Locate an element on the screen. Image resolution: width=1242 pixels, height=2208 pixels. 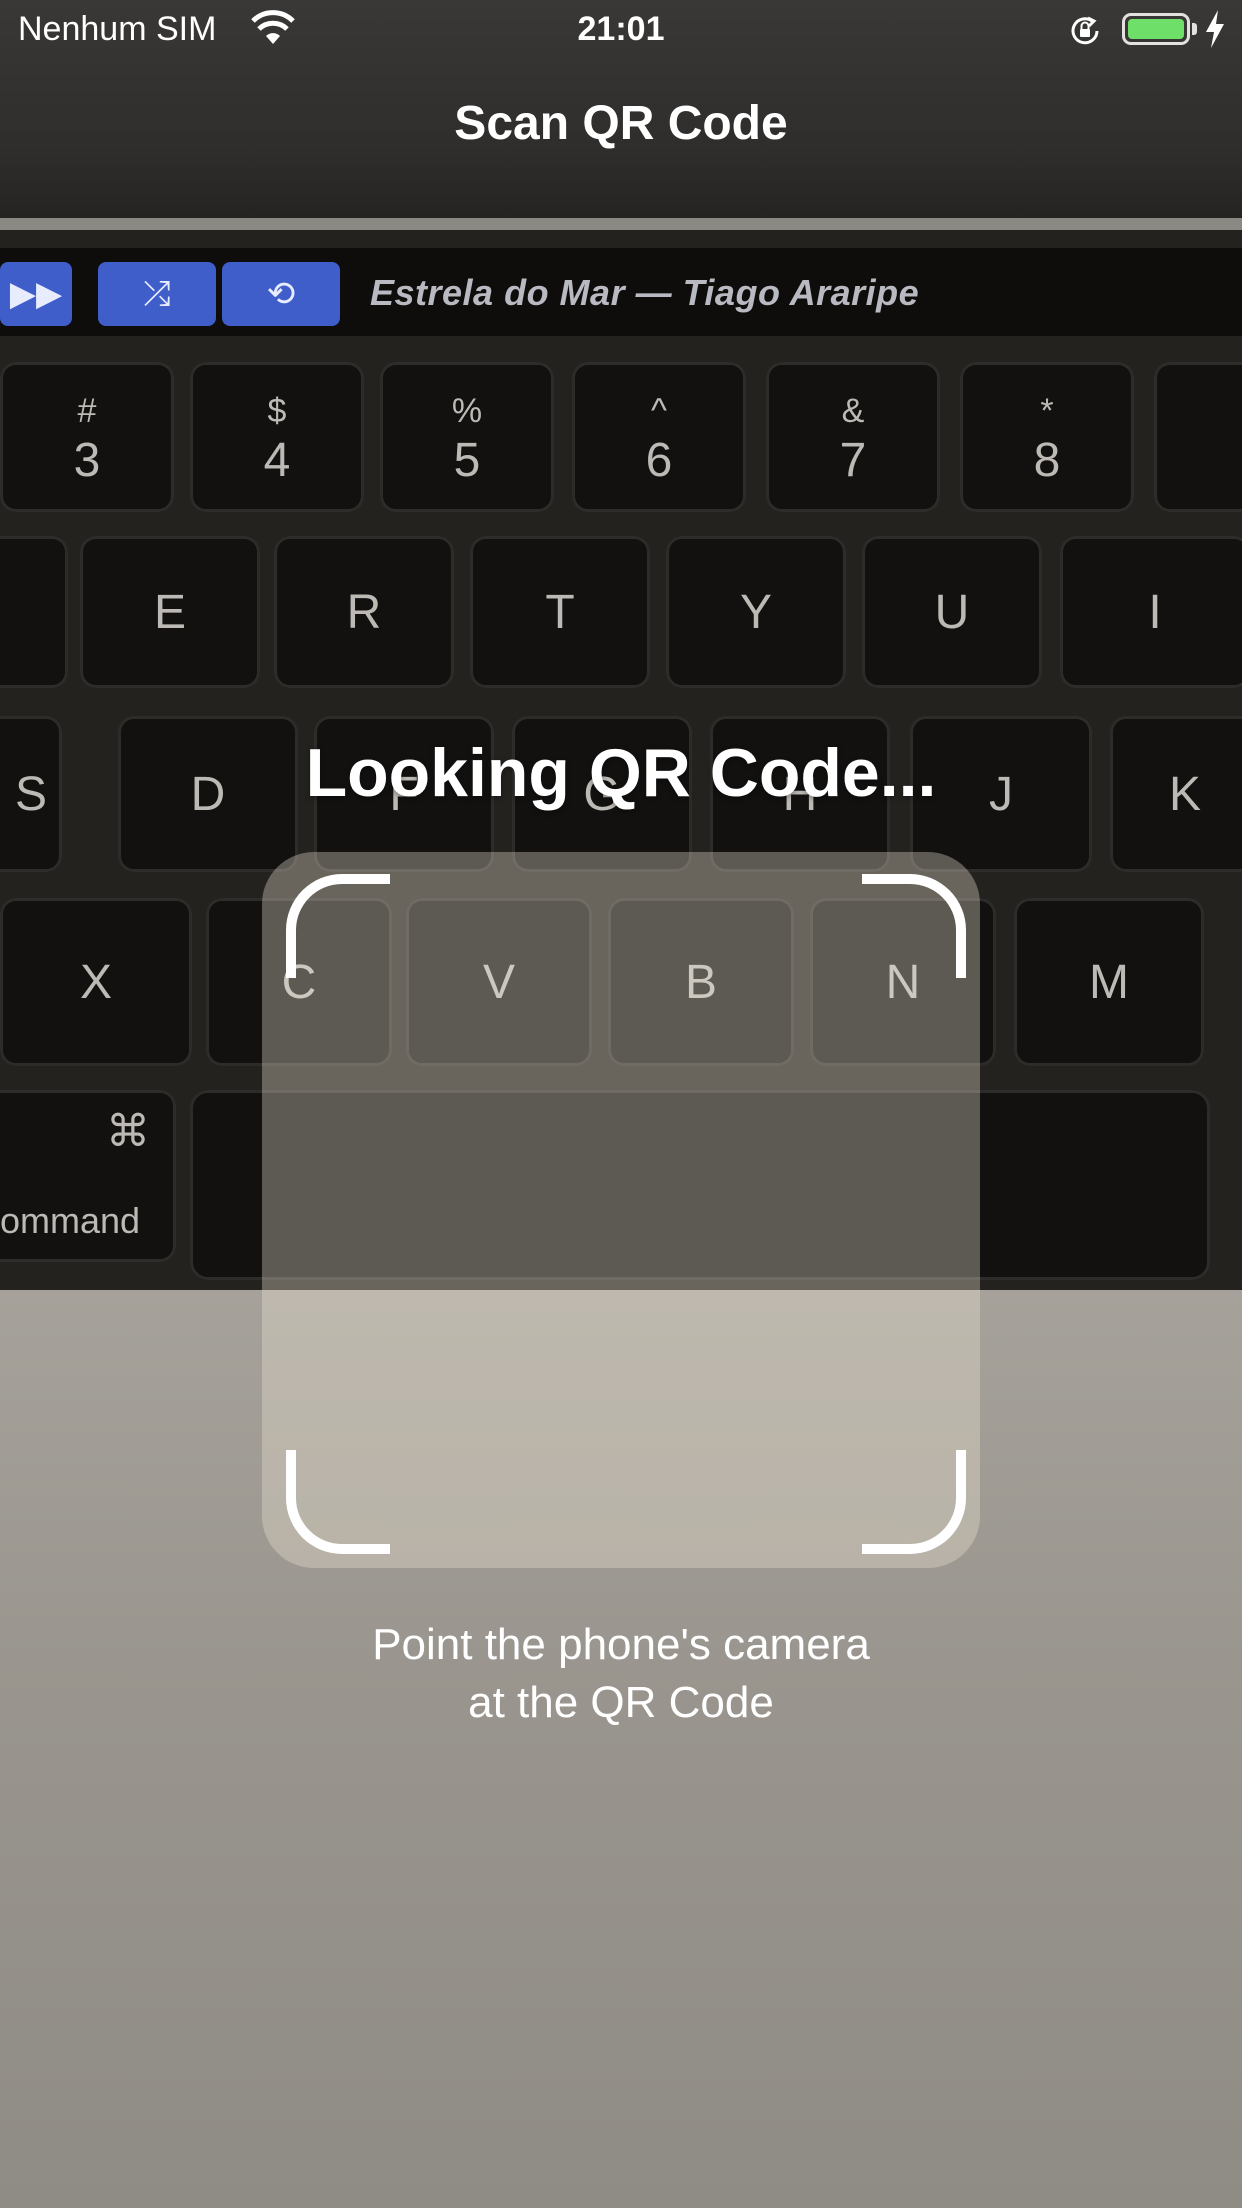
key-u: U is located at coordinates (952, 612).